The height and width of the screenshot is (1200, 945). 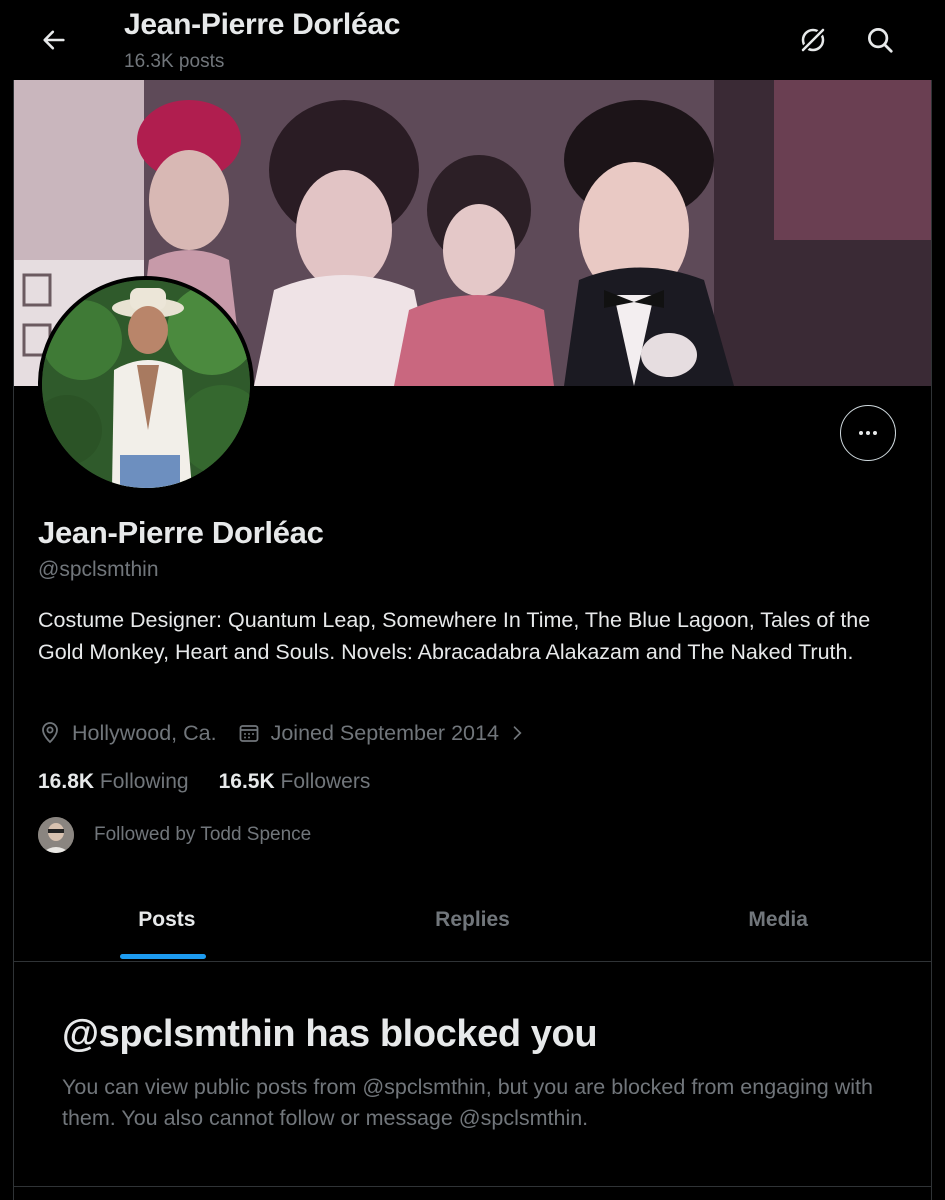 I want to click on following-link: 16.8K Following, so click(x=113, y=782).